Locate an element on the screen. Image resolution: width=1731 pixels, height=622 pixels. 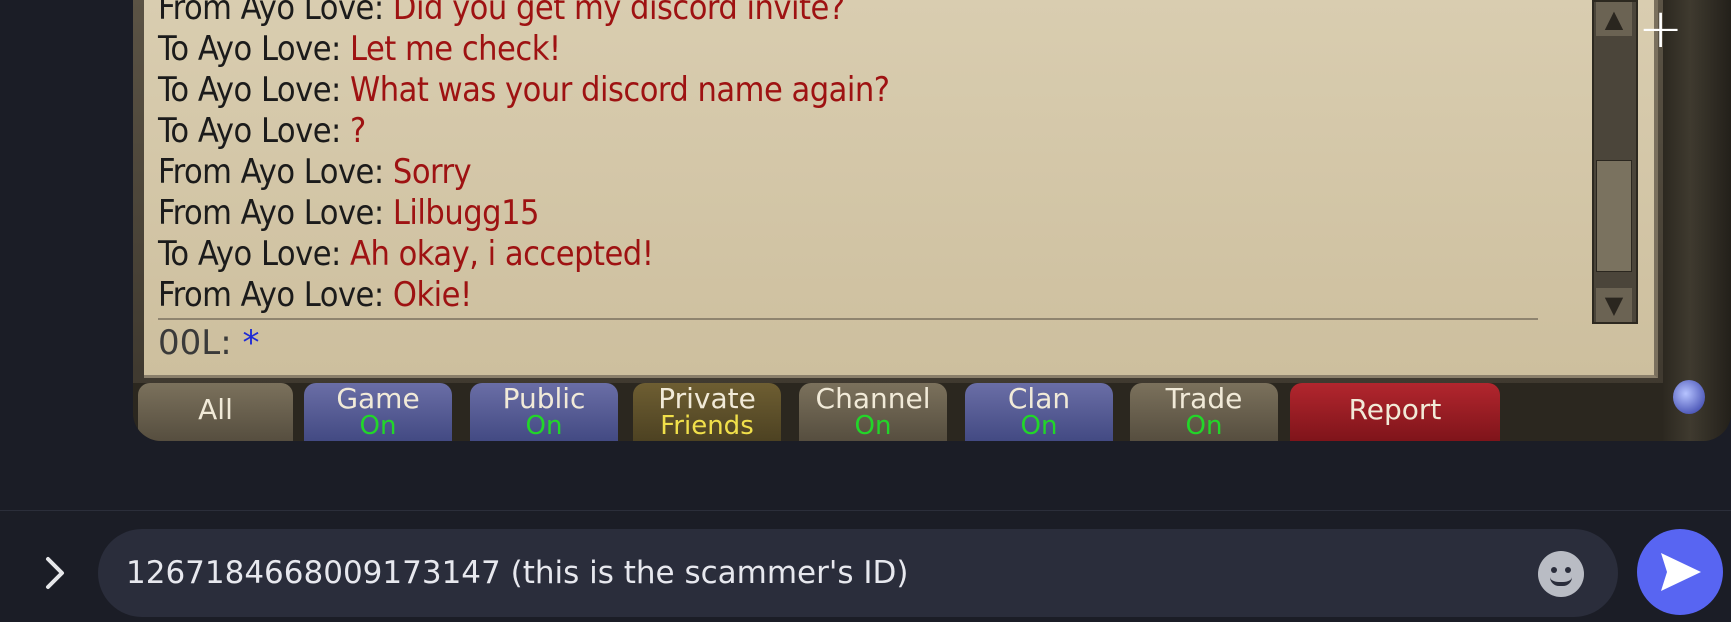
tab-report: Report is located at coordinates (1395, 412).